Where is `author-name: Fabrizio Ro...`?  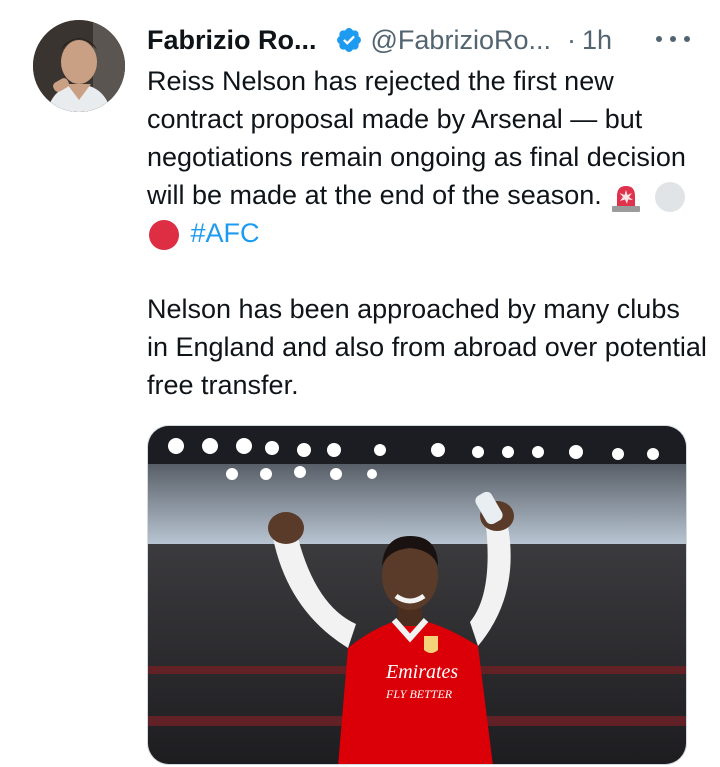
author-name: Fabrizio Ro... is located at coordinates (232, 40).